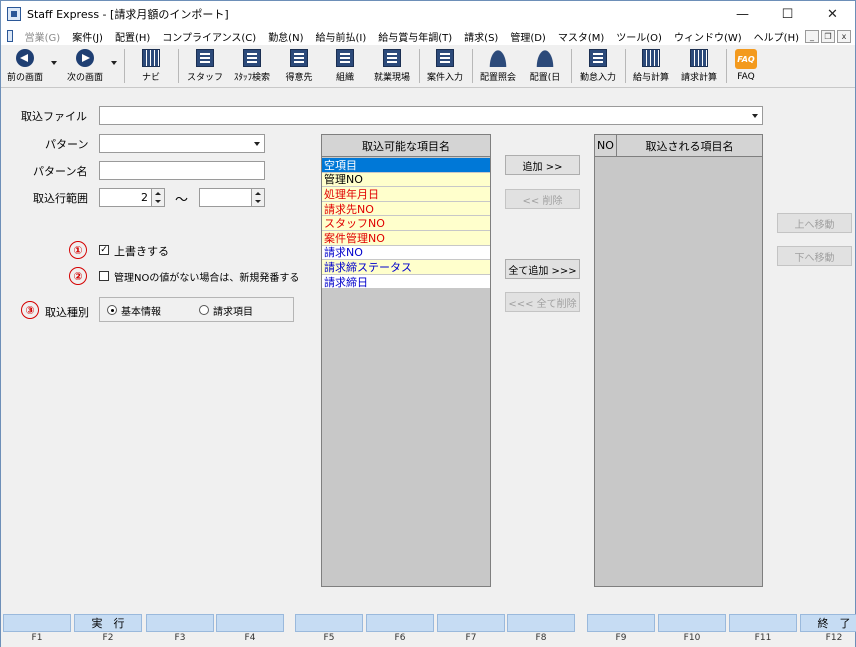 The height and width of the screenshot is (647, 856). What do you see at coordinates (542, 199) in the screenshot?
I see `remove-button: << 削除` at bounding box center [542, 199].